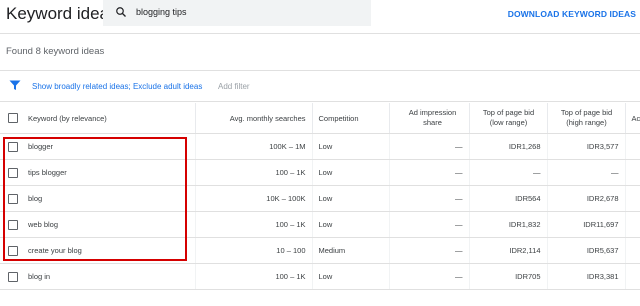 The width and height of the screenshot is (640, 306). What do you see at coordinates (586, 146) in the screenshot?
I see `bid-high-cell: IDR3,577` at bounding box center [586, 146].